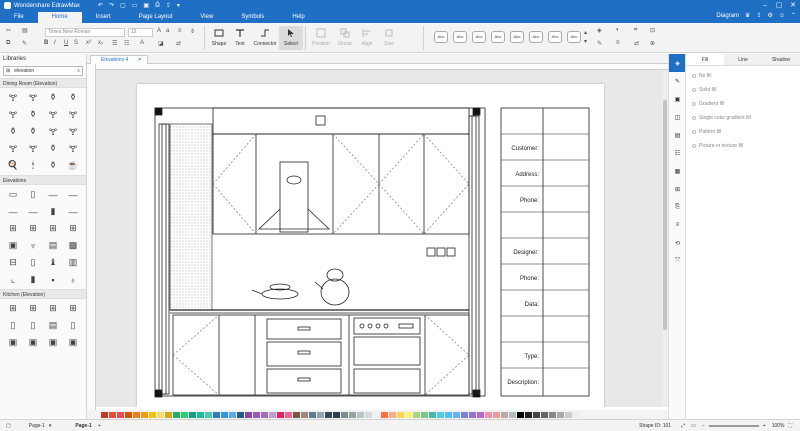  I want to click on zoom-slider, so click(733, 425).